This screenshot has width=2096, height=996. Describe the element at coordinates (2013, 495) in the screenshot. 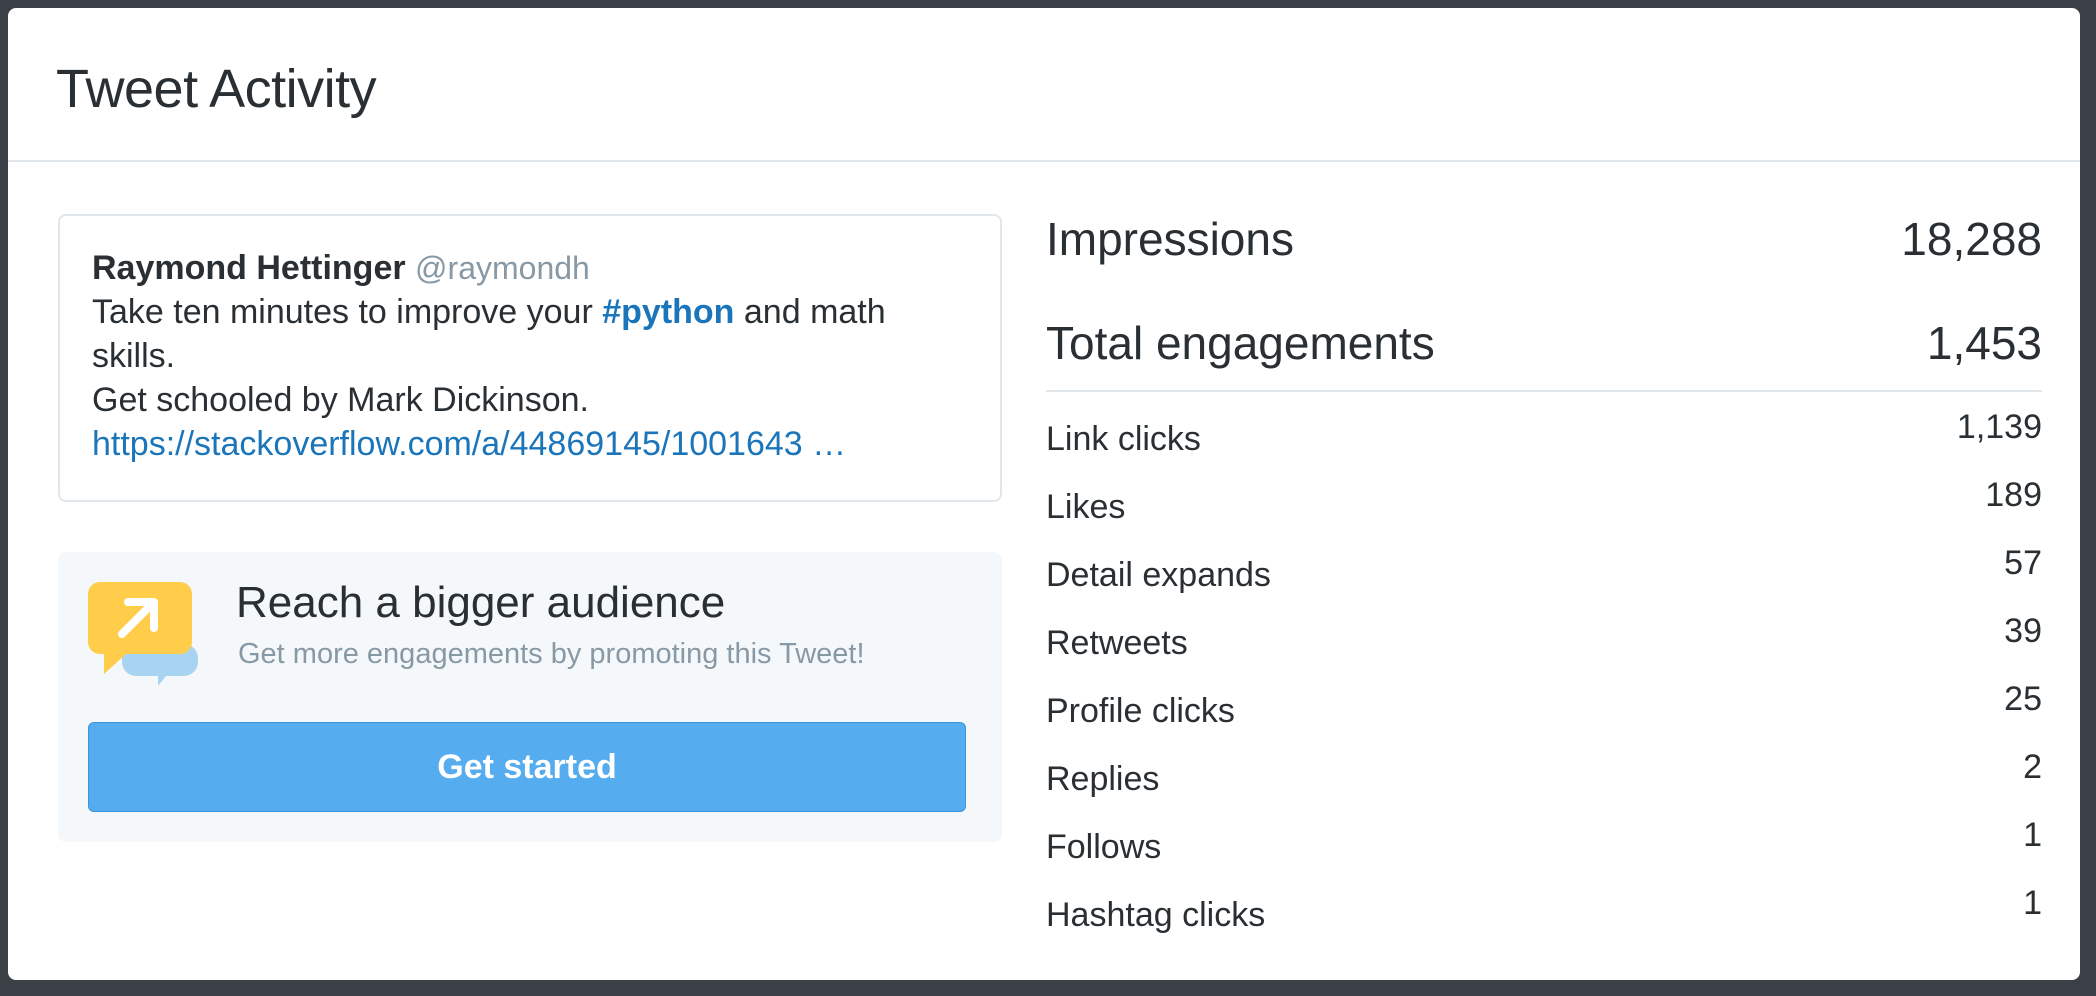

I see `metric-value: 189` at that location.